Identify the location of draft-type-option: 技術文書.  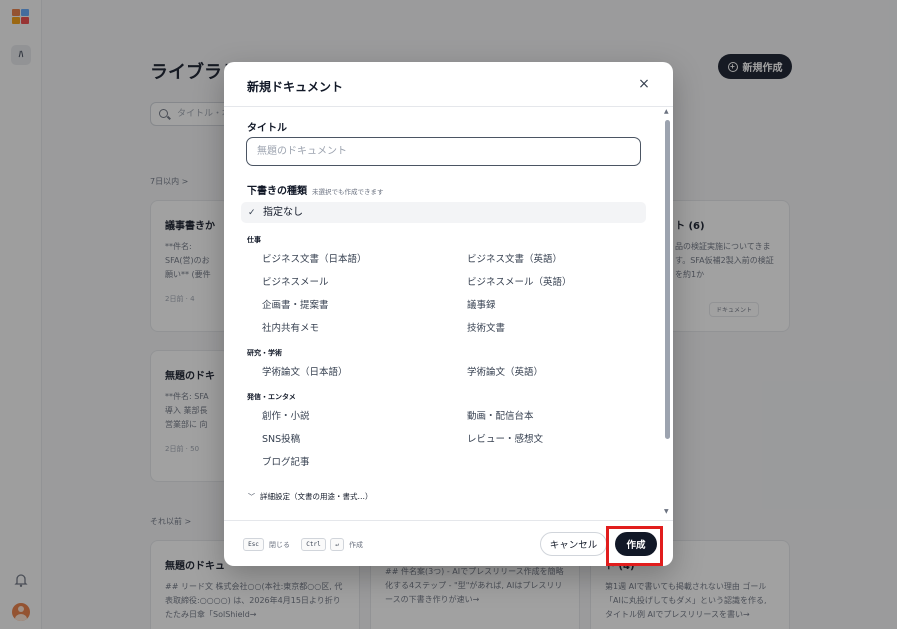
(486, 327).